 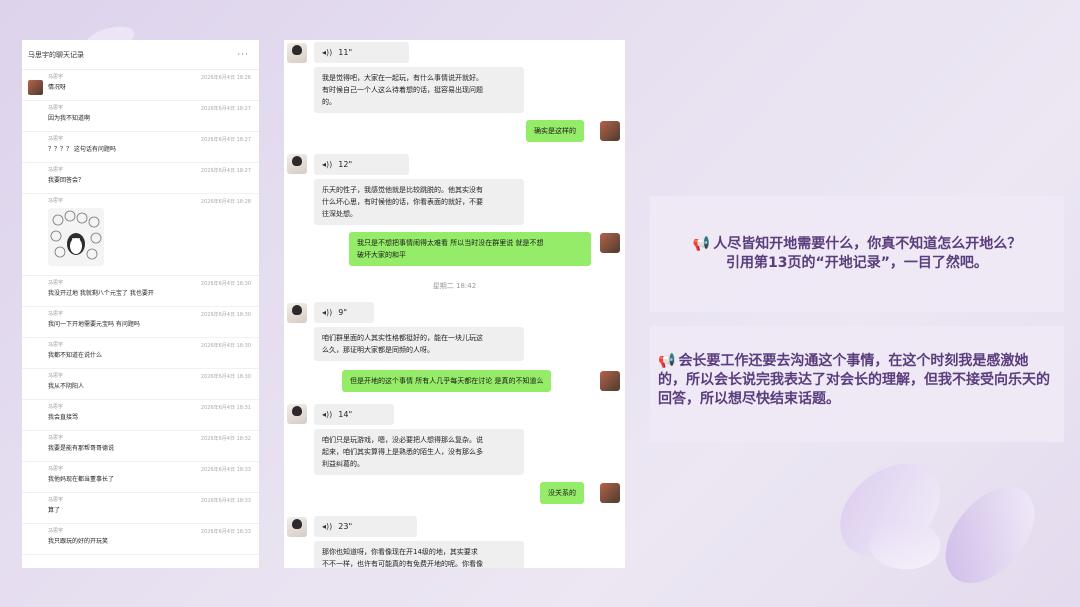 I want to click on history-row: 马思宇 2026年6月4日 18:30 我问一下开地需要元宝吗 有问题吗, so click(x=140, y=322).